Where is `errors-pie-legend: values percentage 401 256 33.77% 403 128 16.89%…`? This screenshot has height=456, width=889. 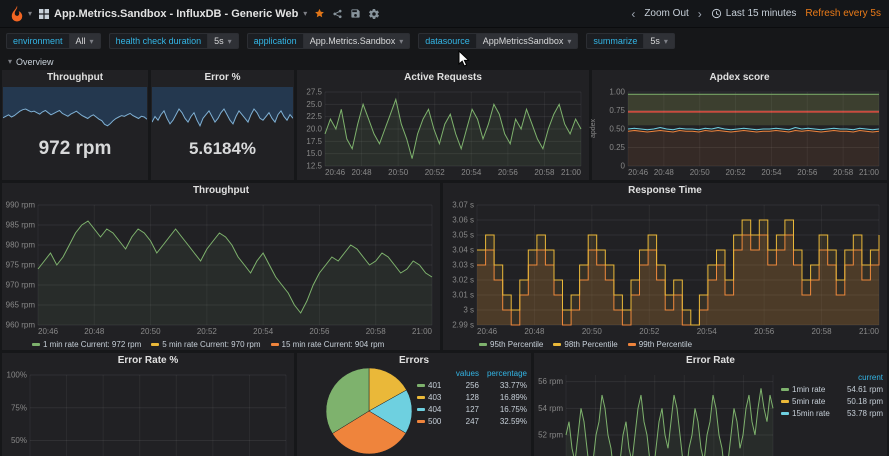 errors-pie-legend: values percentage 401 256 33.77% 403 128 16.89%… is located at coordinates (472, 397).